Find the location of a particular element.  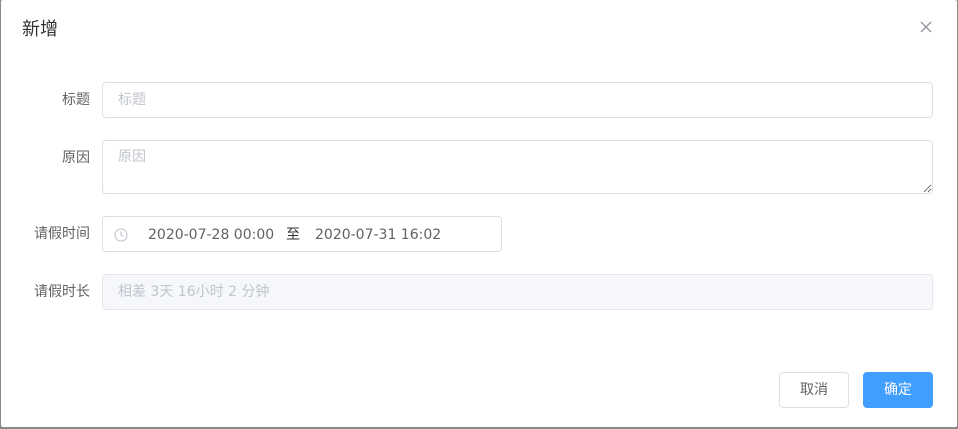

title-label: 标题 is located at coordinates (76, 100).